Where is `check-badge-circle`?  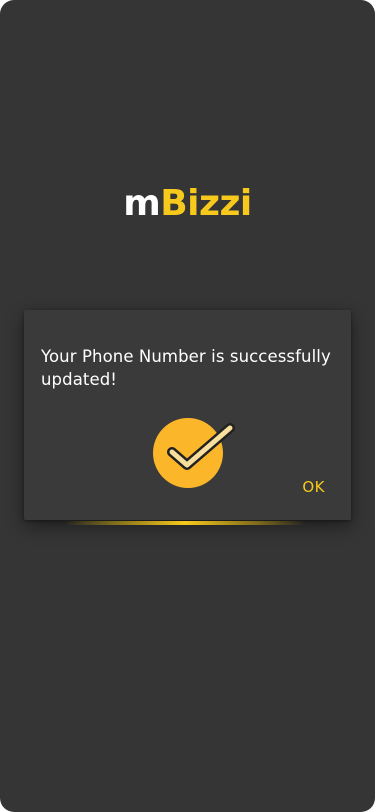 check-badge-circle is located at coordinates (188, 453).